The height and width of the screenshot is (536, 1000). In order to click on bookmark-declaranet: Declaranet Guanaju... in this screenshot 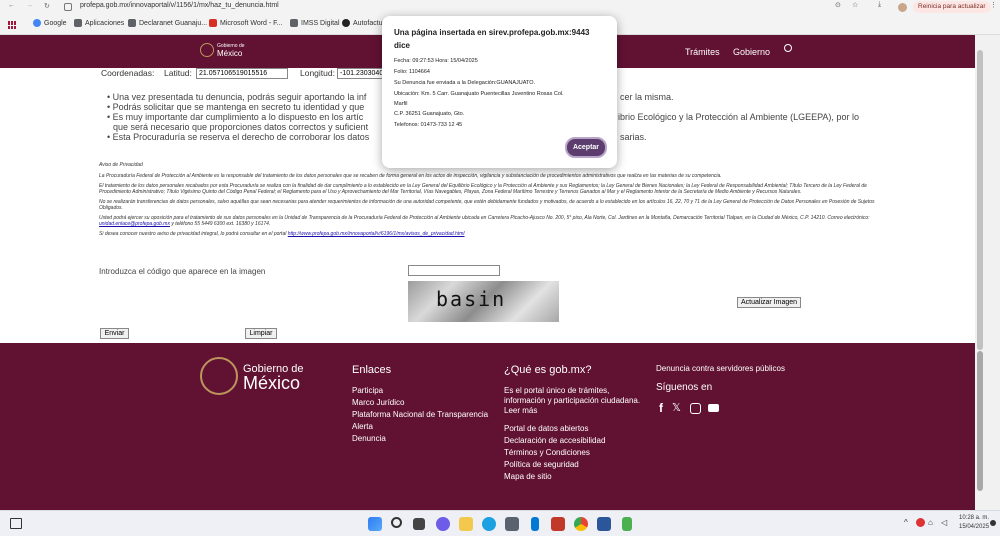, I will do `click(167, 23)`.